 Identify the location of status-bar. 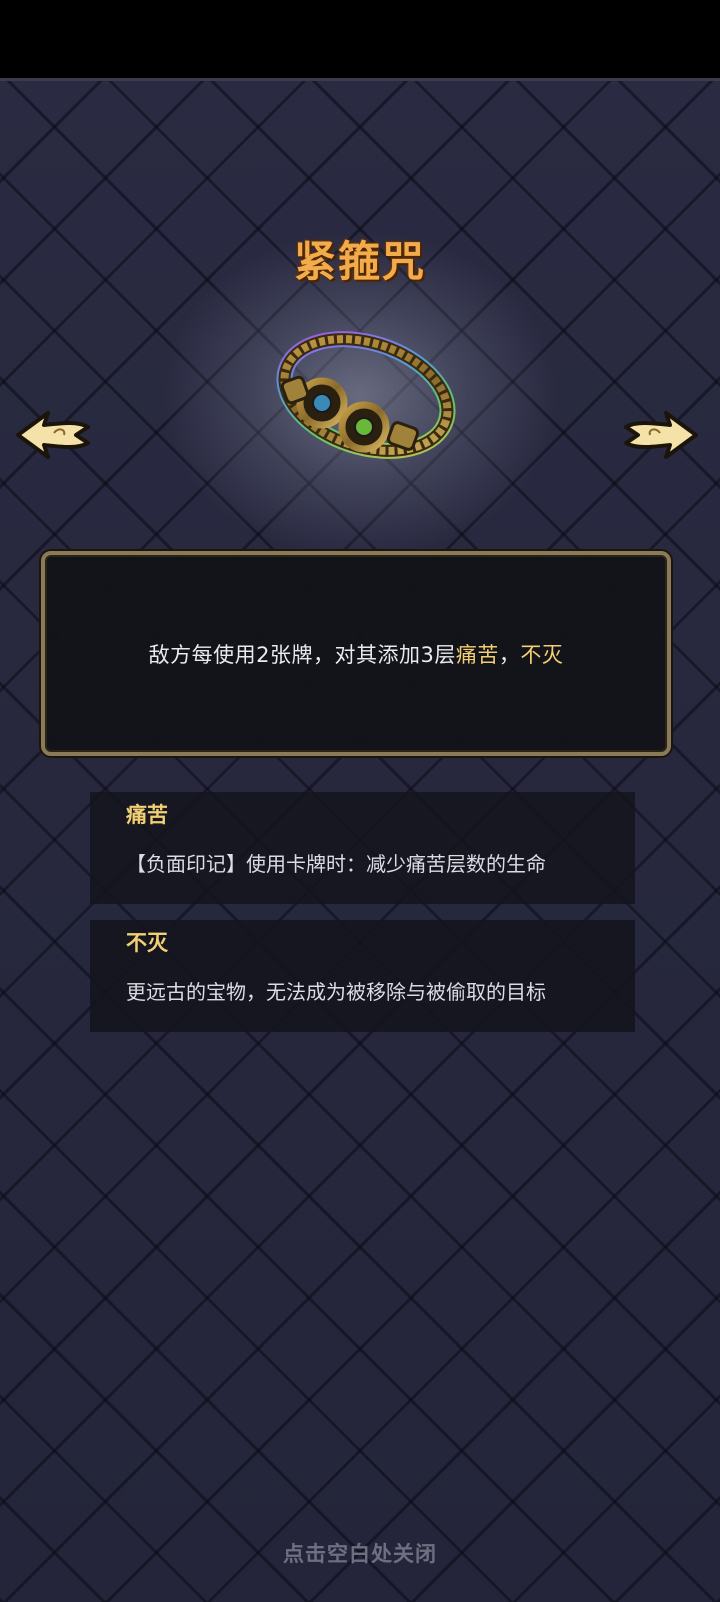
(360, 40).